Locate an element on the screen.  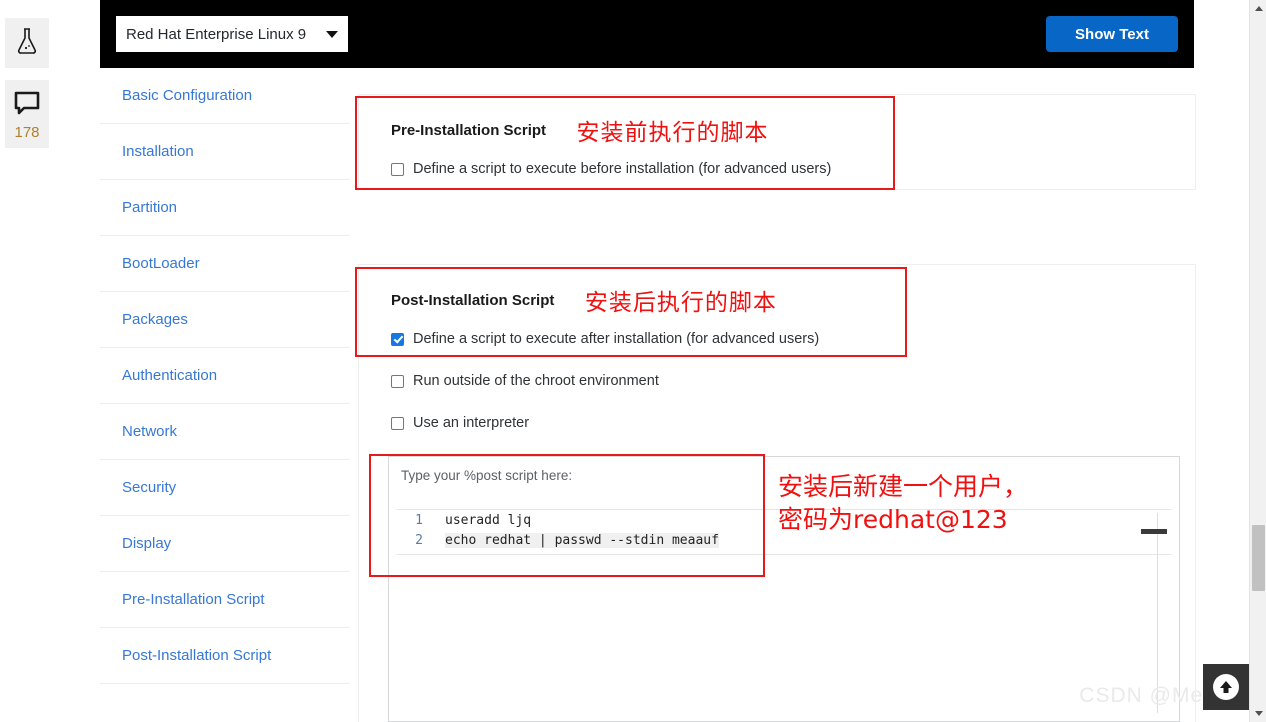
sidebar-item-packages: Packages is located at coordinates (225, 320).